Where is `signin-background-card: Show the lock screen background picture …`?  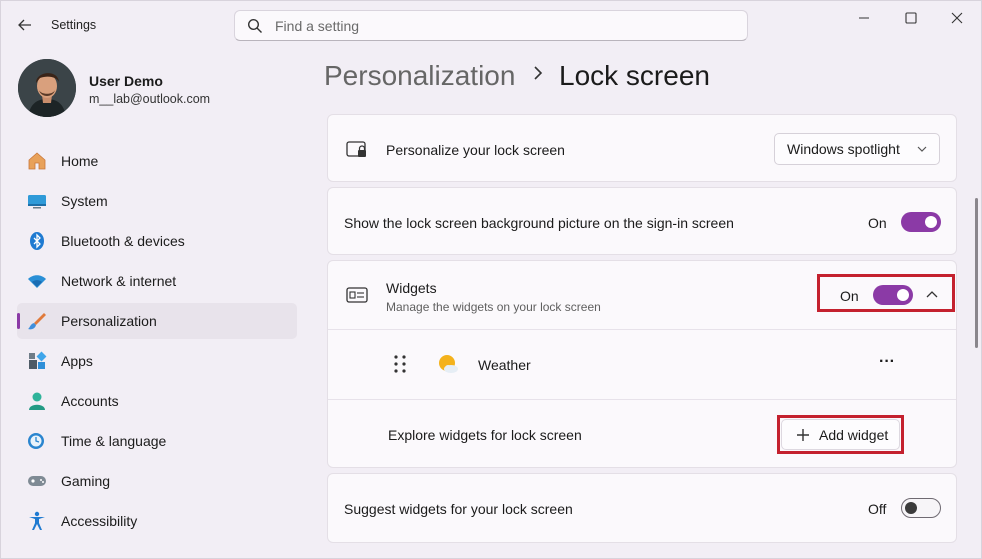 signin-background-card: Show the lock screen background picture … is located at coordinates (642, 221).